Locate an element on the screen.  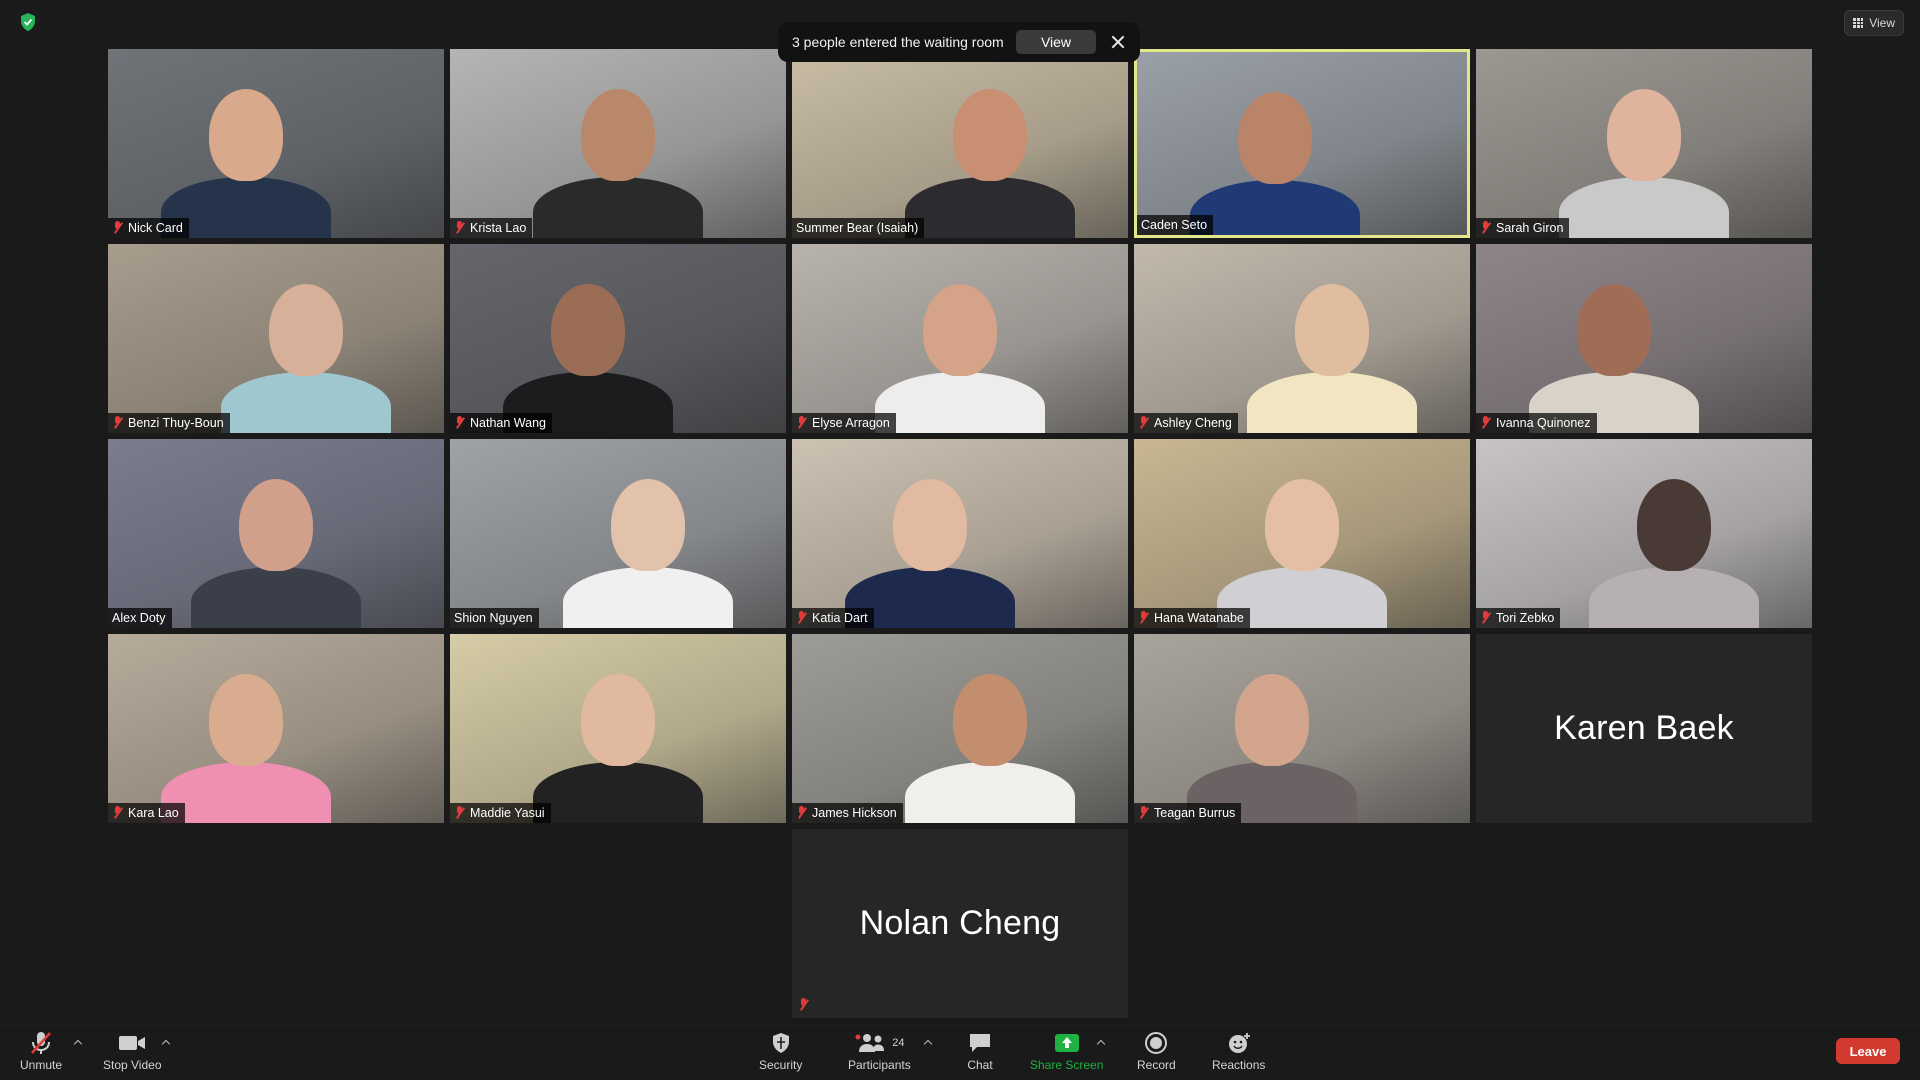
chat-button: Chat is located at coordinates (980, 1051).